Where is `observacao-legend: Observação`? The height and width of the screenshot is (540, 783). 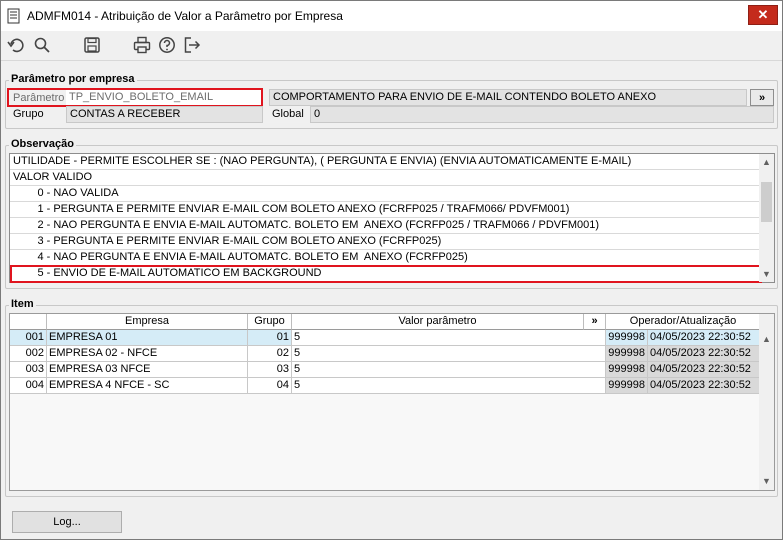 observacao-legend: Observação is located at coordinates (42, 144).